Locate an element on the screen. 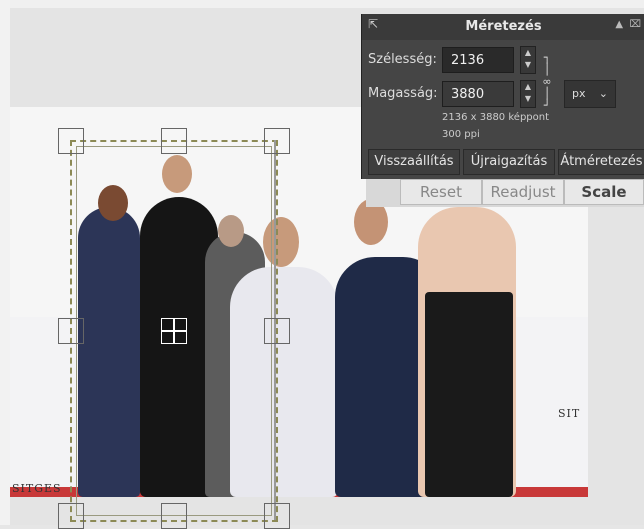  scale-handle-top-right is located at coordinates (277, 141).